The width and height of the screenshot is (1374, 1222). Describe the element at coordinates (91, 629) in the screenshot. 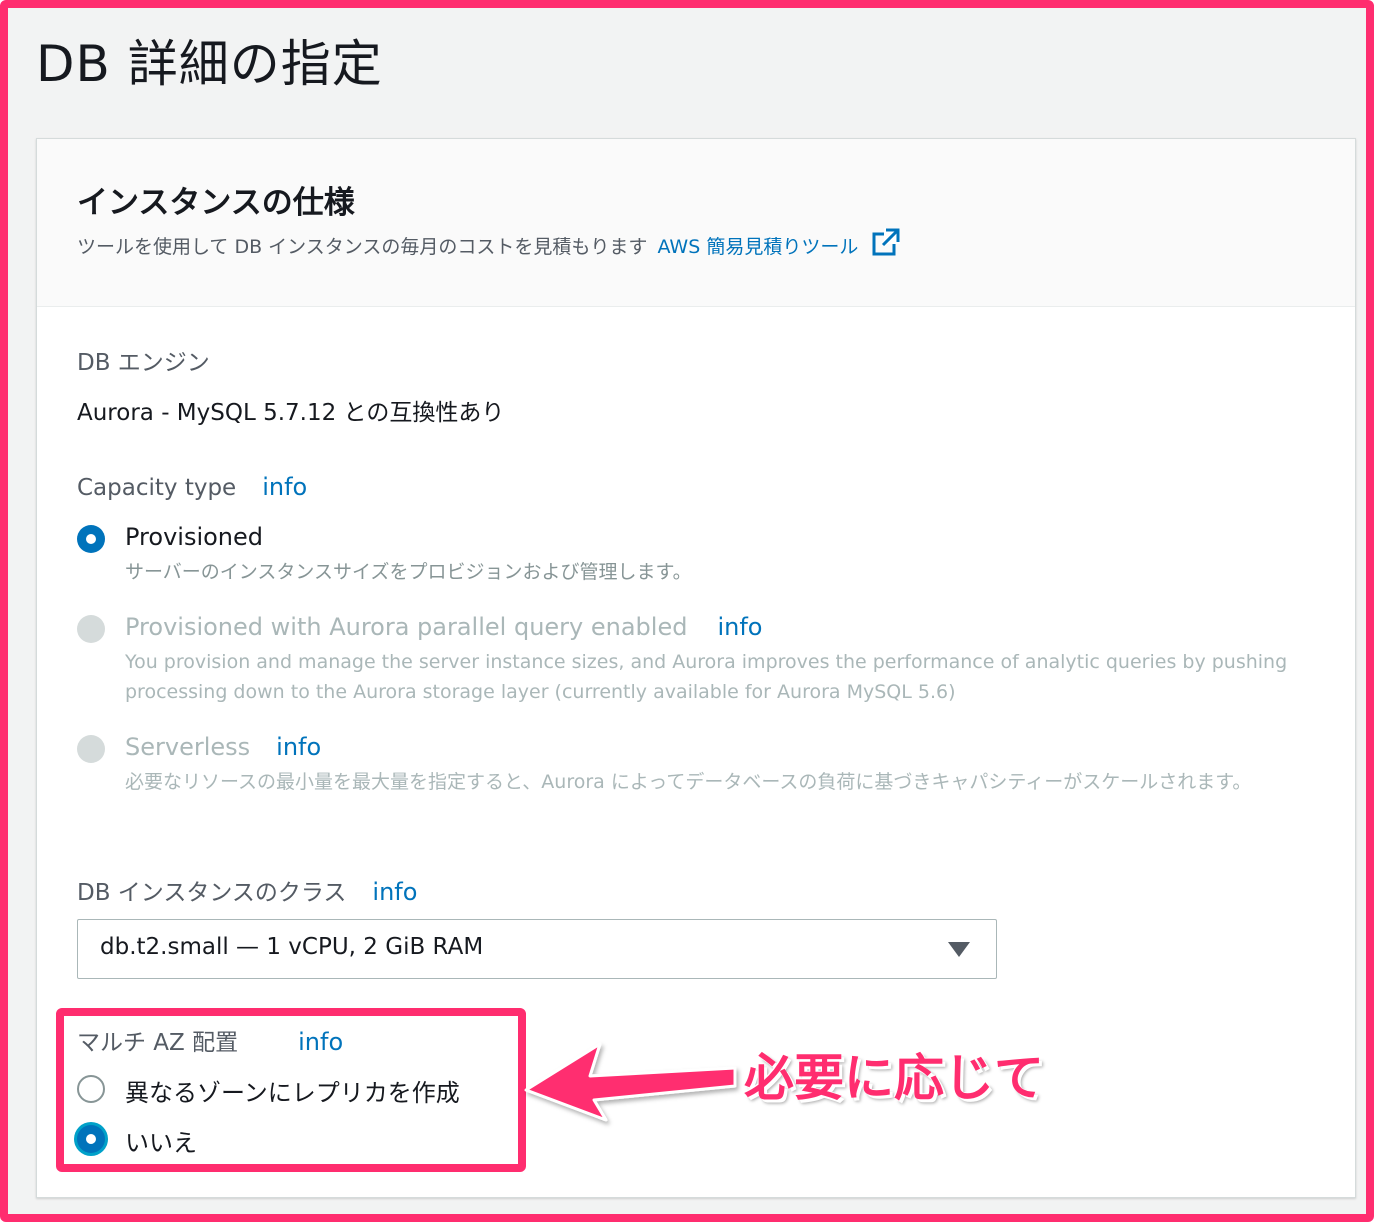

I see `radio-parallel-query` at that location.